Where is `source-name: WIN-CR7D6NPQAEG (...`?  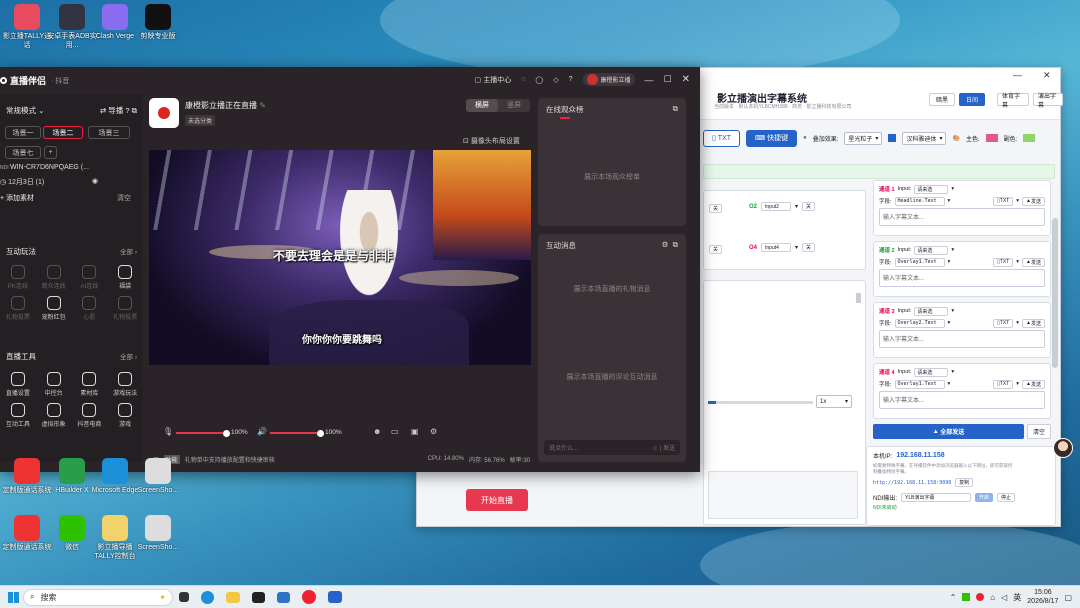
source-name: WIN-CR7D6NPQAEG (... is located at coordinates (49, 167).